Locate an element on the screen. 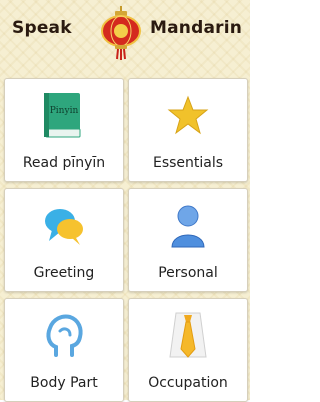 This screenshot has height=402, width=320. tie-icon is located at coordinates (188, 335).